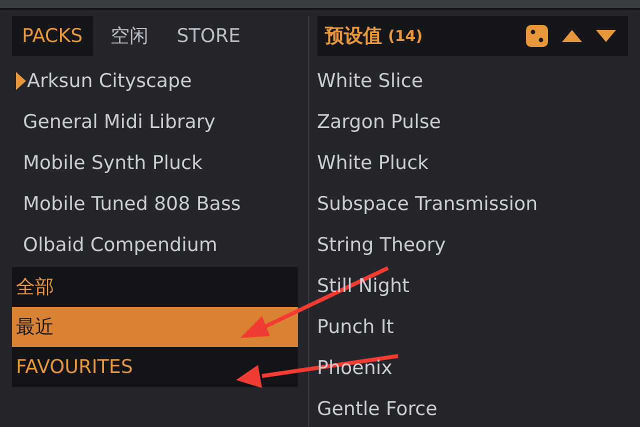 The height and width of the screenshot is (427, 640). Describe the element at coordinates (363, 285) in the screenshot. I see `preset-item: Still Night` at that location.